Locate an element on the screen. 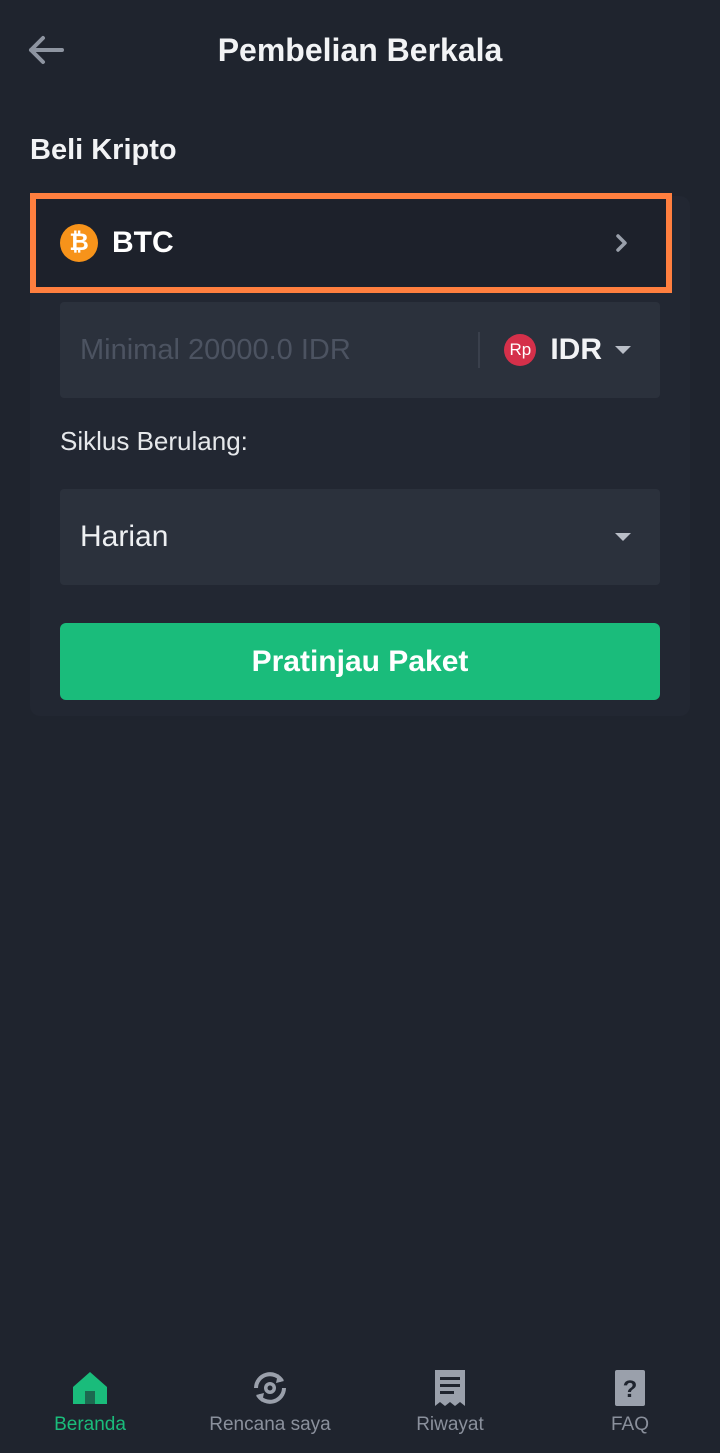 The height and width of the screenshot is (1453, 720). receipt-icon is located at coordinates (450, 1388).